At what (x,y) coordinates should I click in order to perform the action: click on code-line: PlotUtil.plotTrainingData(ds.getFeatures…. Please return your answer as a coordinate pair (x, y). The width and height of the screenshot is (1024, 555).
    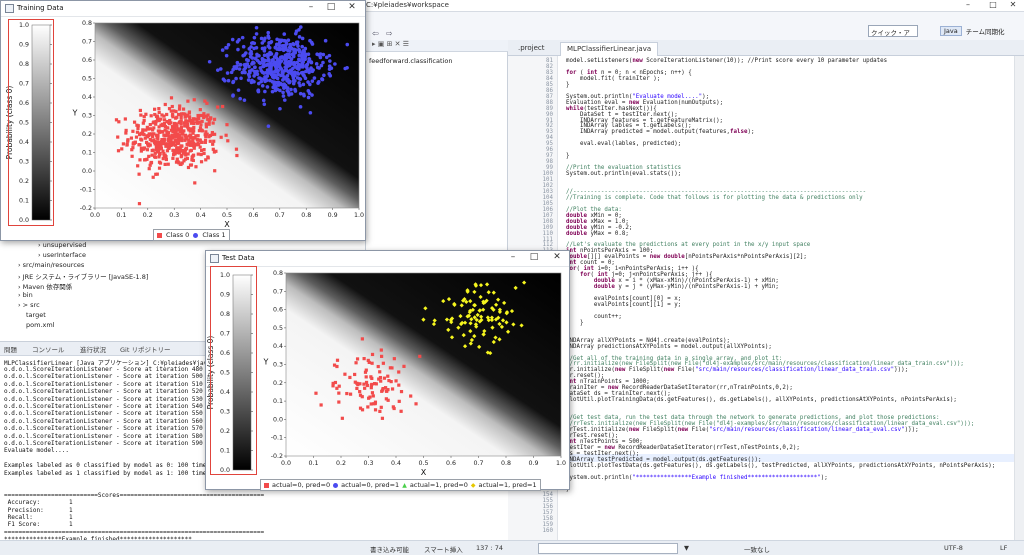
    Looking at the image, I should click on (761, 400).